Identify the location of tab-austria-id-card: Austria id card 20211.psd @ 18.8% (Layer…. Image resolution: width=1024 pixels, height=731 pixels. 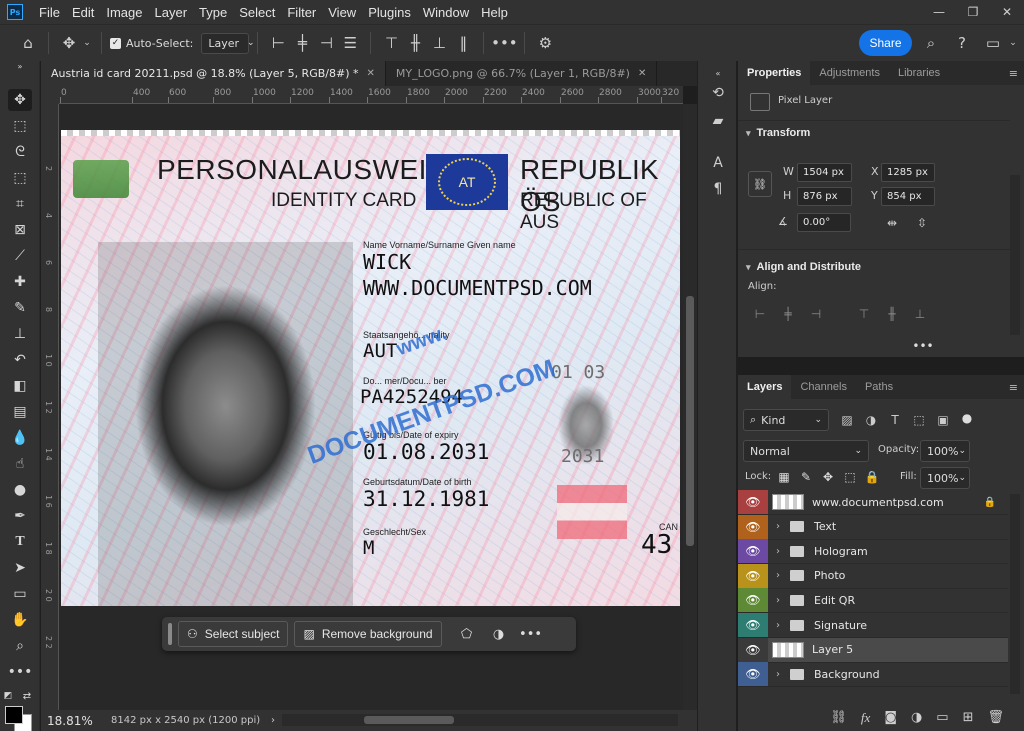
(213, 73).